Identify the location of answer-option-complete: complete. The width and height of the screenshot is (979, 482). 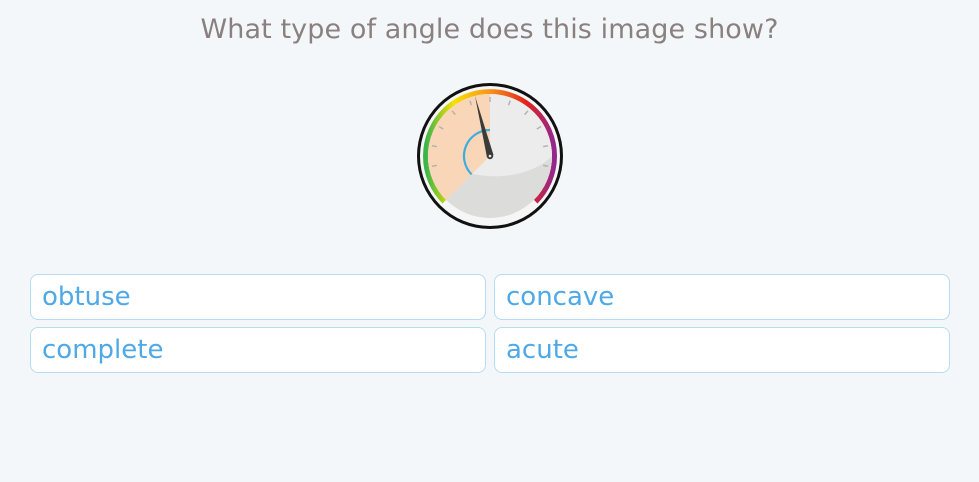
(258, 350).